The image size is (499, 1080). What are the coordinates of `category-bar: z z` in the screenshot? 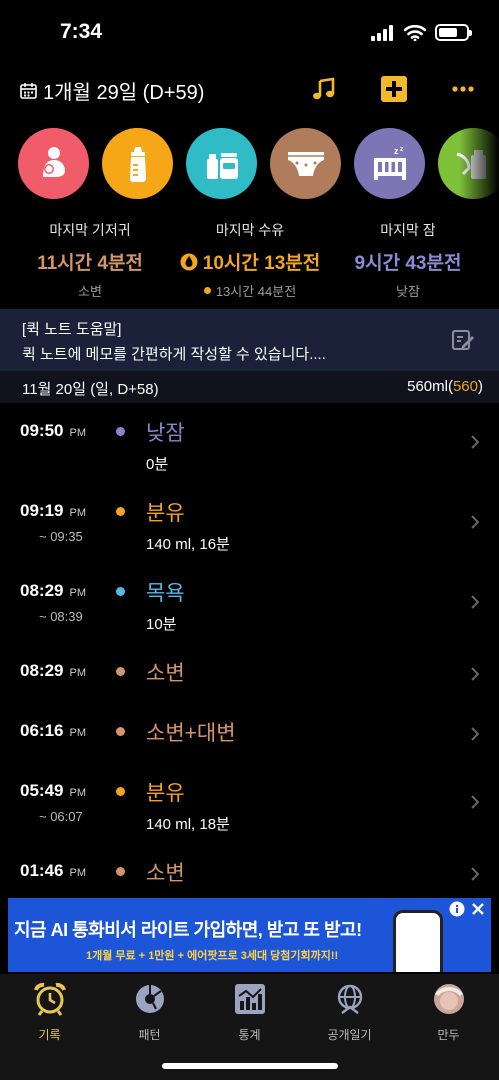 It's located at (258, 163).